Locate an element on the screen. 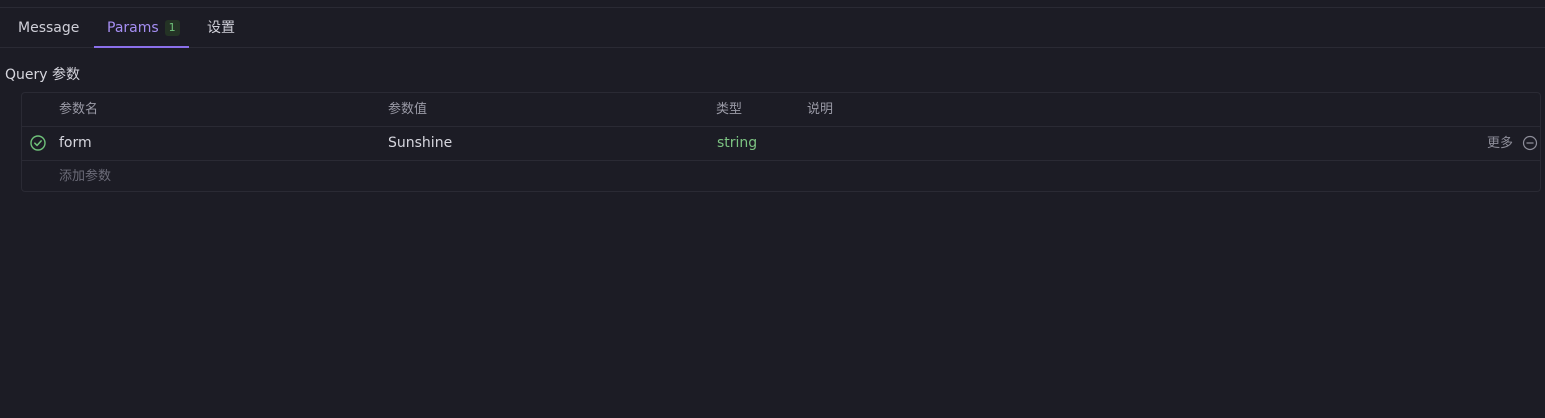  tab-params: Params 1 is located at coordinates (143, 27).